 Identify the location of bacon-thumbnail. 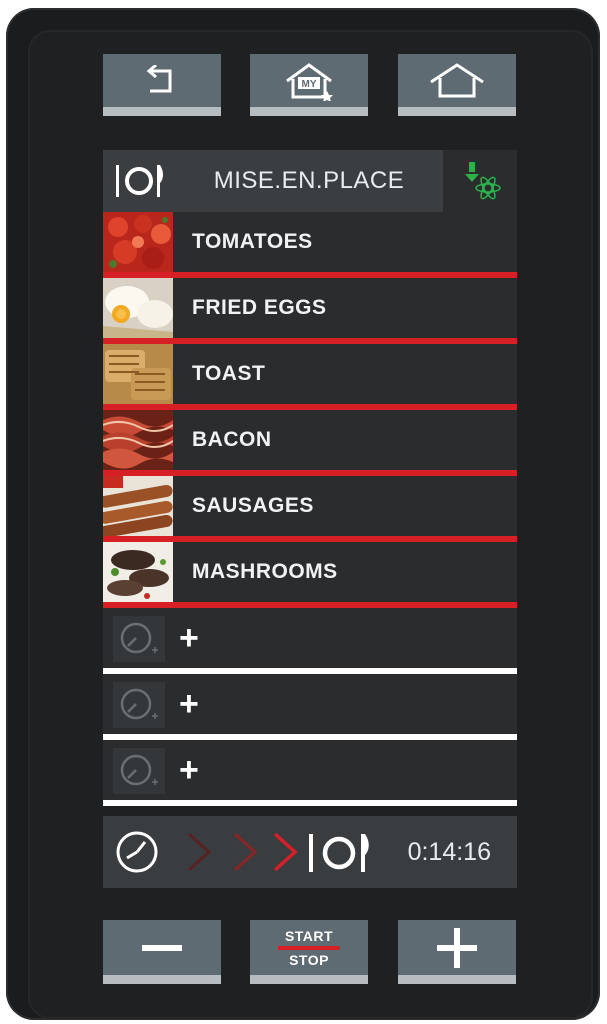
(138, 440).